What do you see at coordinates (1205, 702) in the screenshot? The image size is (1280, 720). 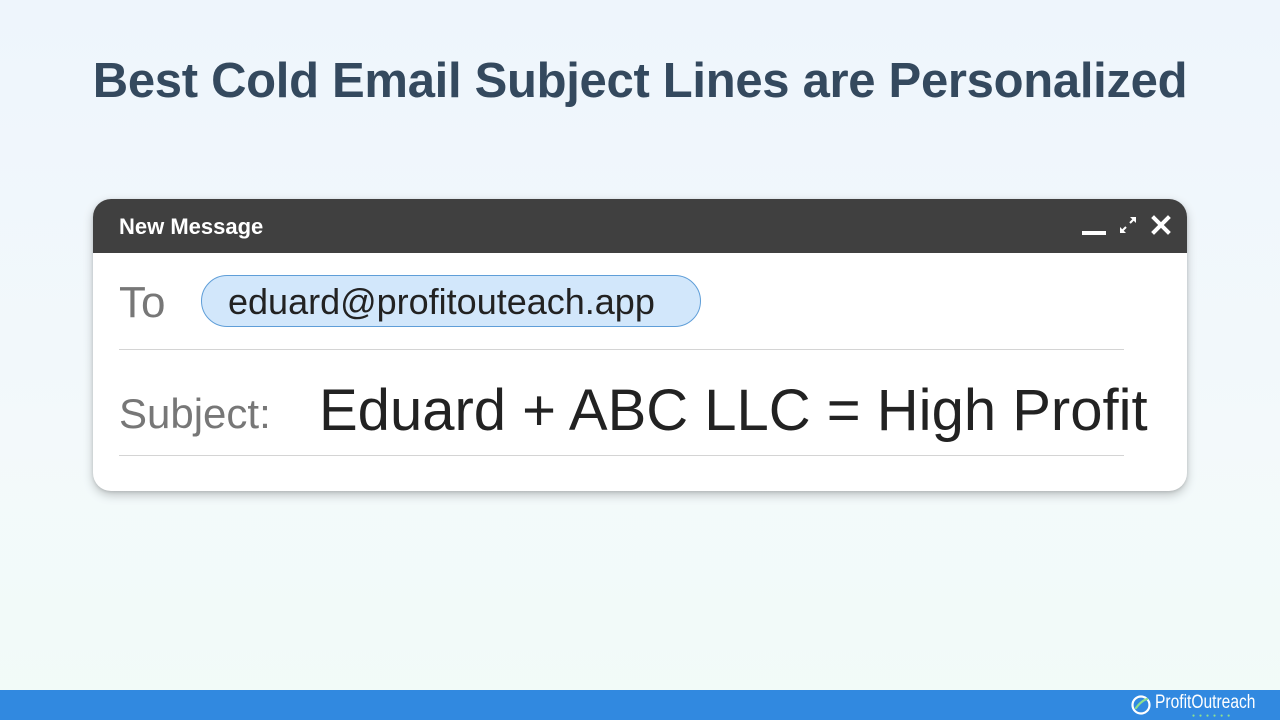 I see `brand-name: ProfitOutreach` at bounding box center [1205, 702].